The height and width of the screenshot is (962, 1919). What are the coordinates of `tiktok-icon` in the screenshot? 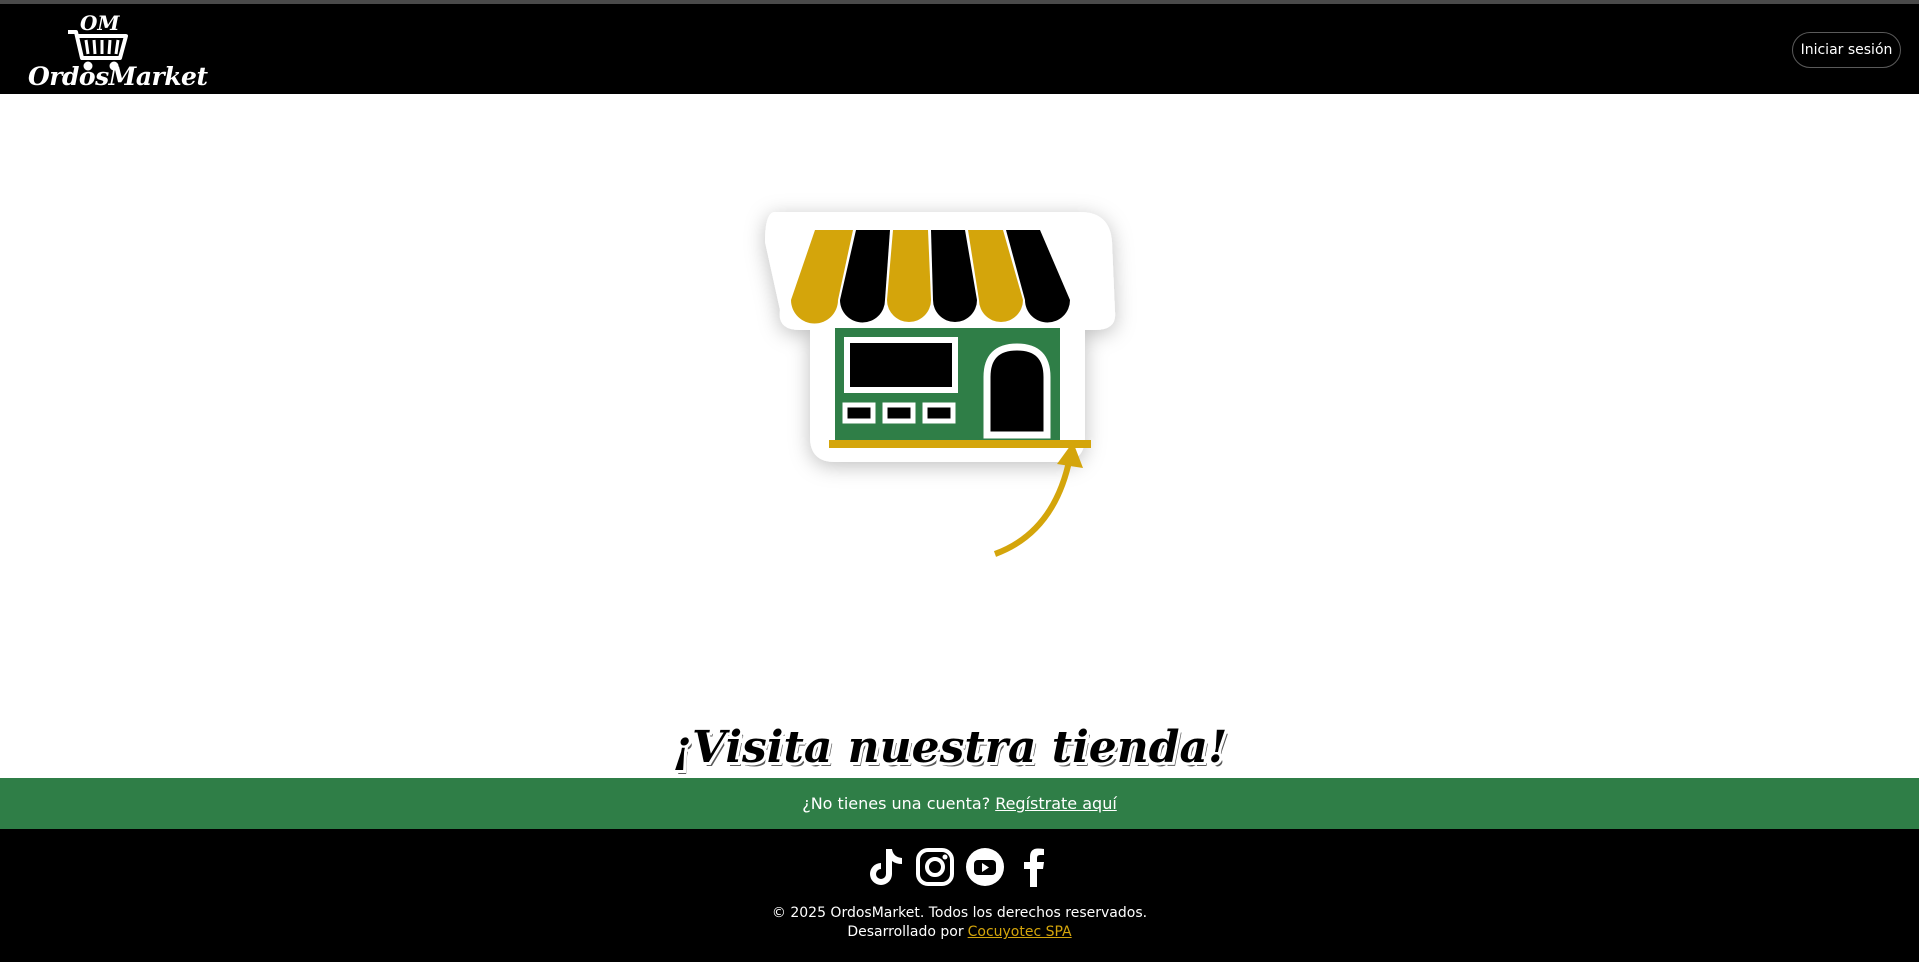 It's located at (885, 866).